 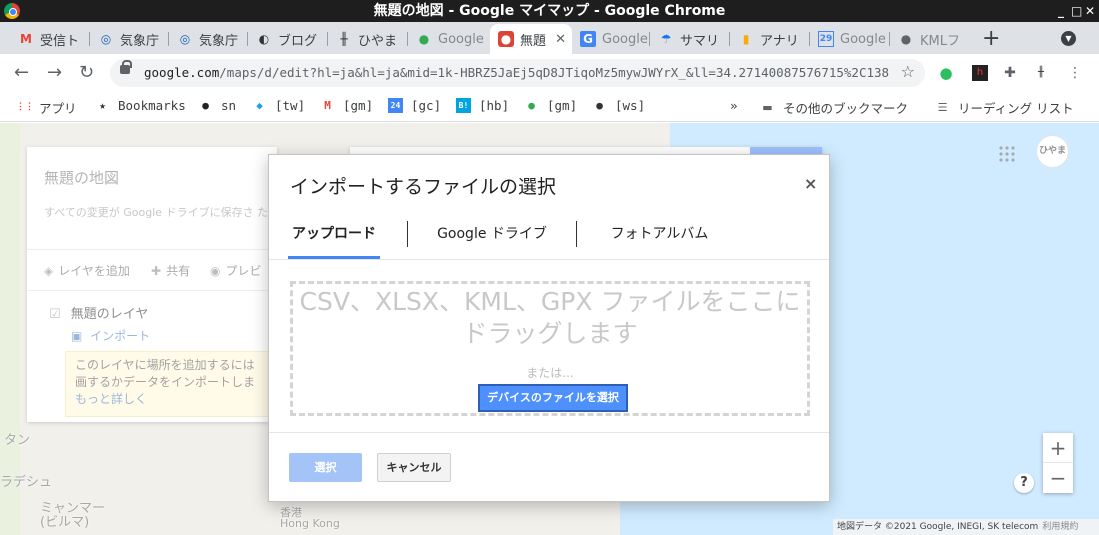 What do you see at coordinates (298, 41) in the screenshot?
I see `tab-label: ブログ` at bounding box center [298, 41].